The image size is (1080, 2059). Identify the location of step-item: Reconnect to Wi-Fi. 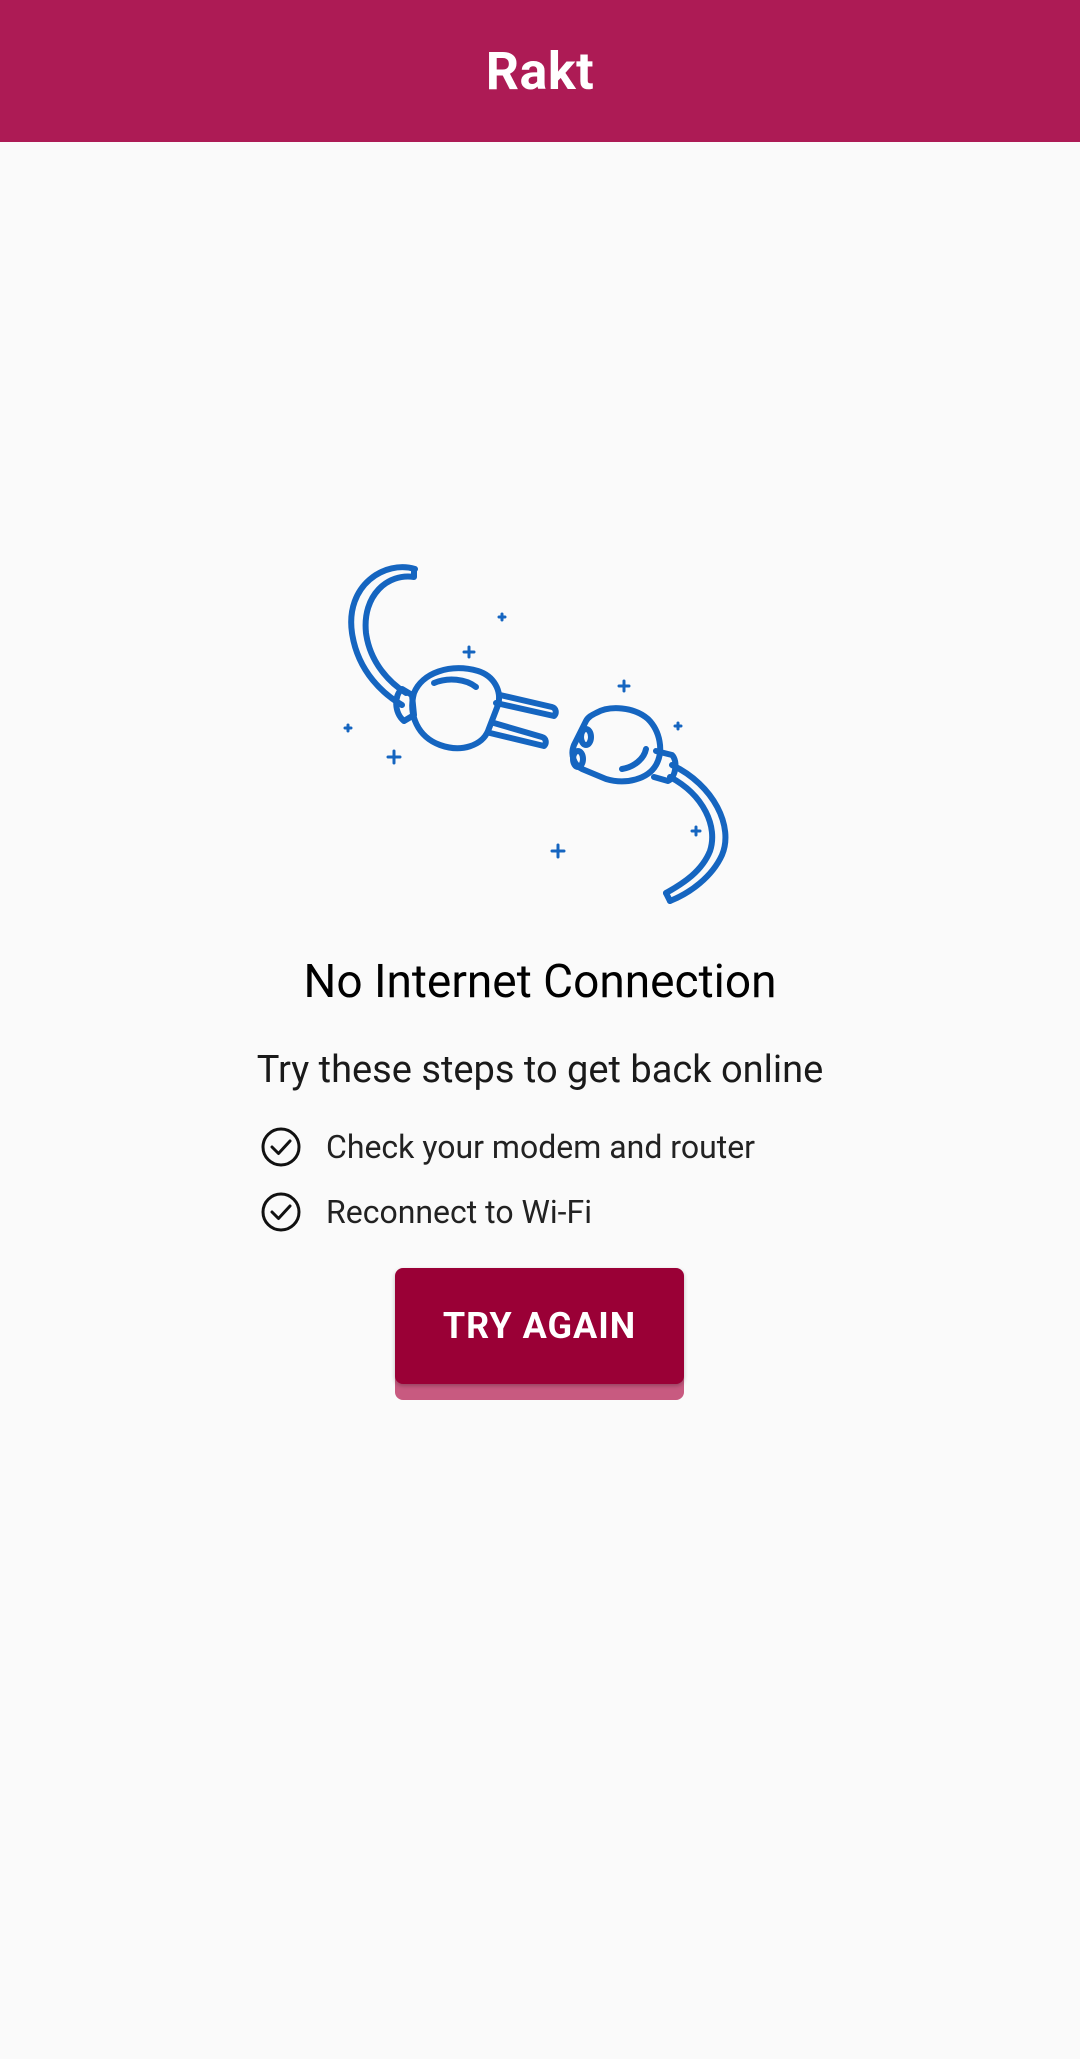
(426, 1212).